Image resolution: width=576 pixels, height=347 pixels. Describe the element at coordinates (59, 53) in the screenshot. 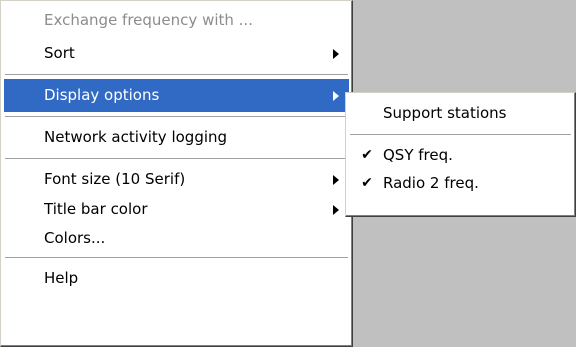

I see `menu-item-label: Sort` at that location.